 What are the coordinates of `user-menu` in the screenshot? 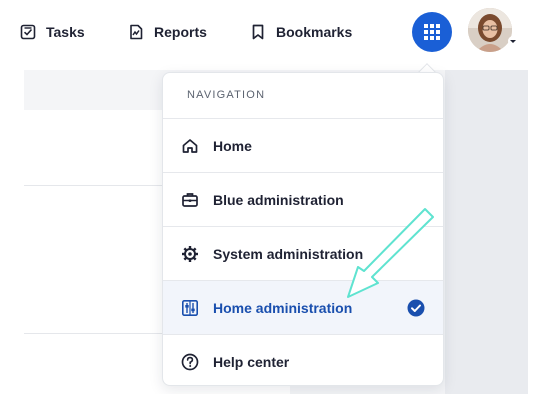 It's located at (494, 31).